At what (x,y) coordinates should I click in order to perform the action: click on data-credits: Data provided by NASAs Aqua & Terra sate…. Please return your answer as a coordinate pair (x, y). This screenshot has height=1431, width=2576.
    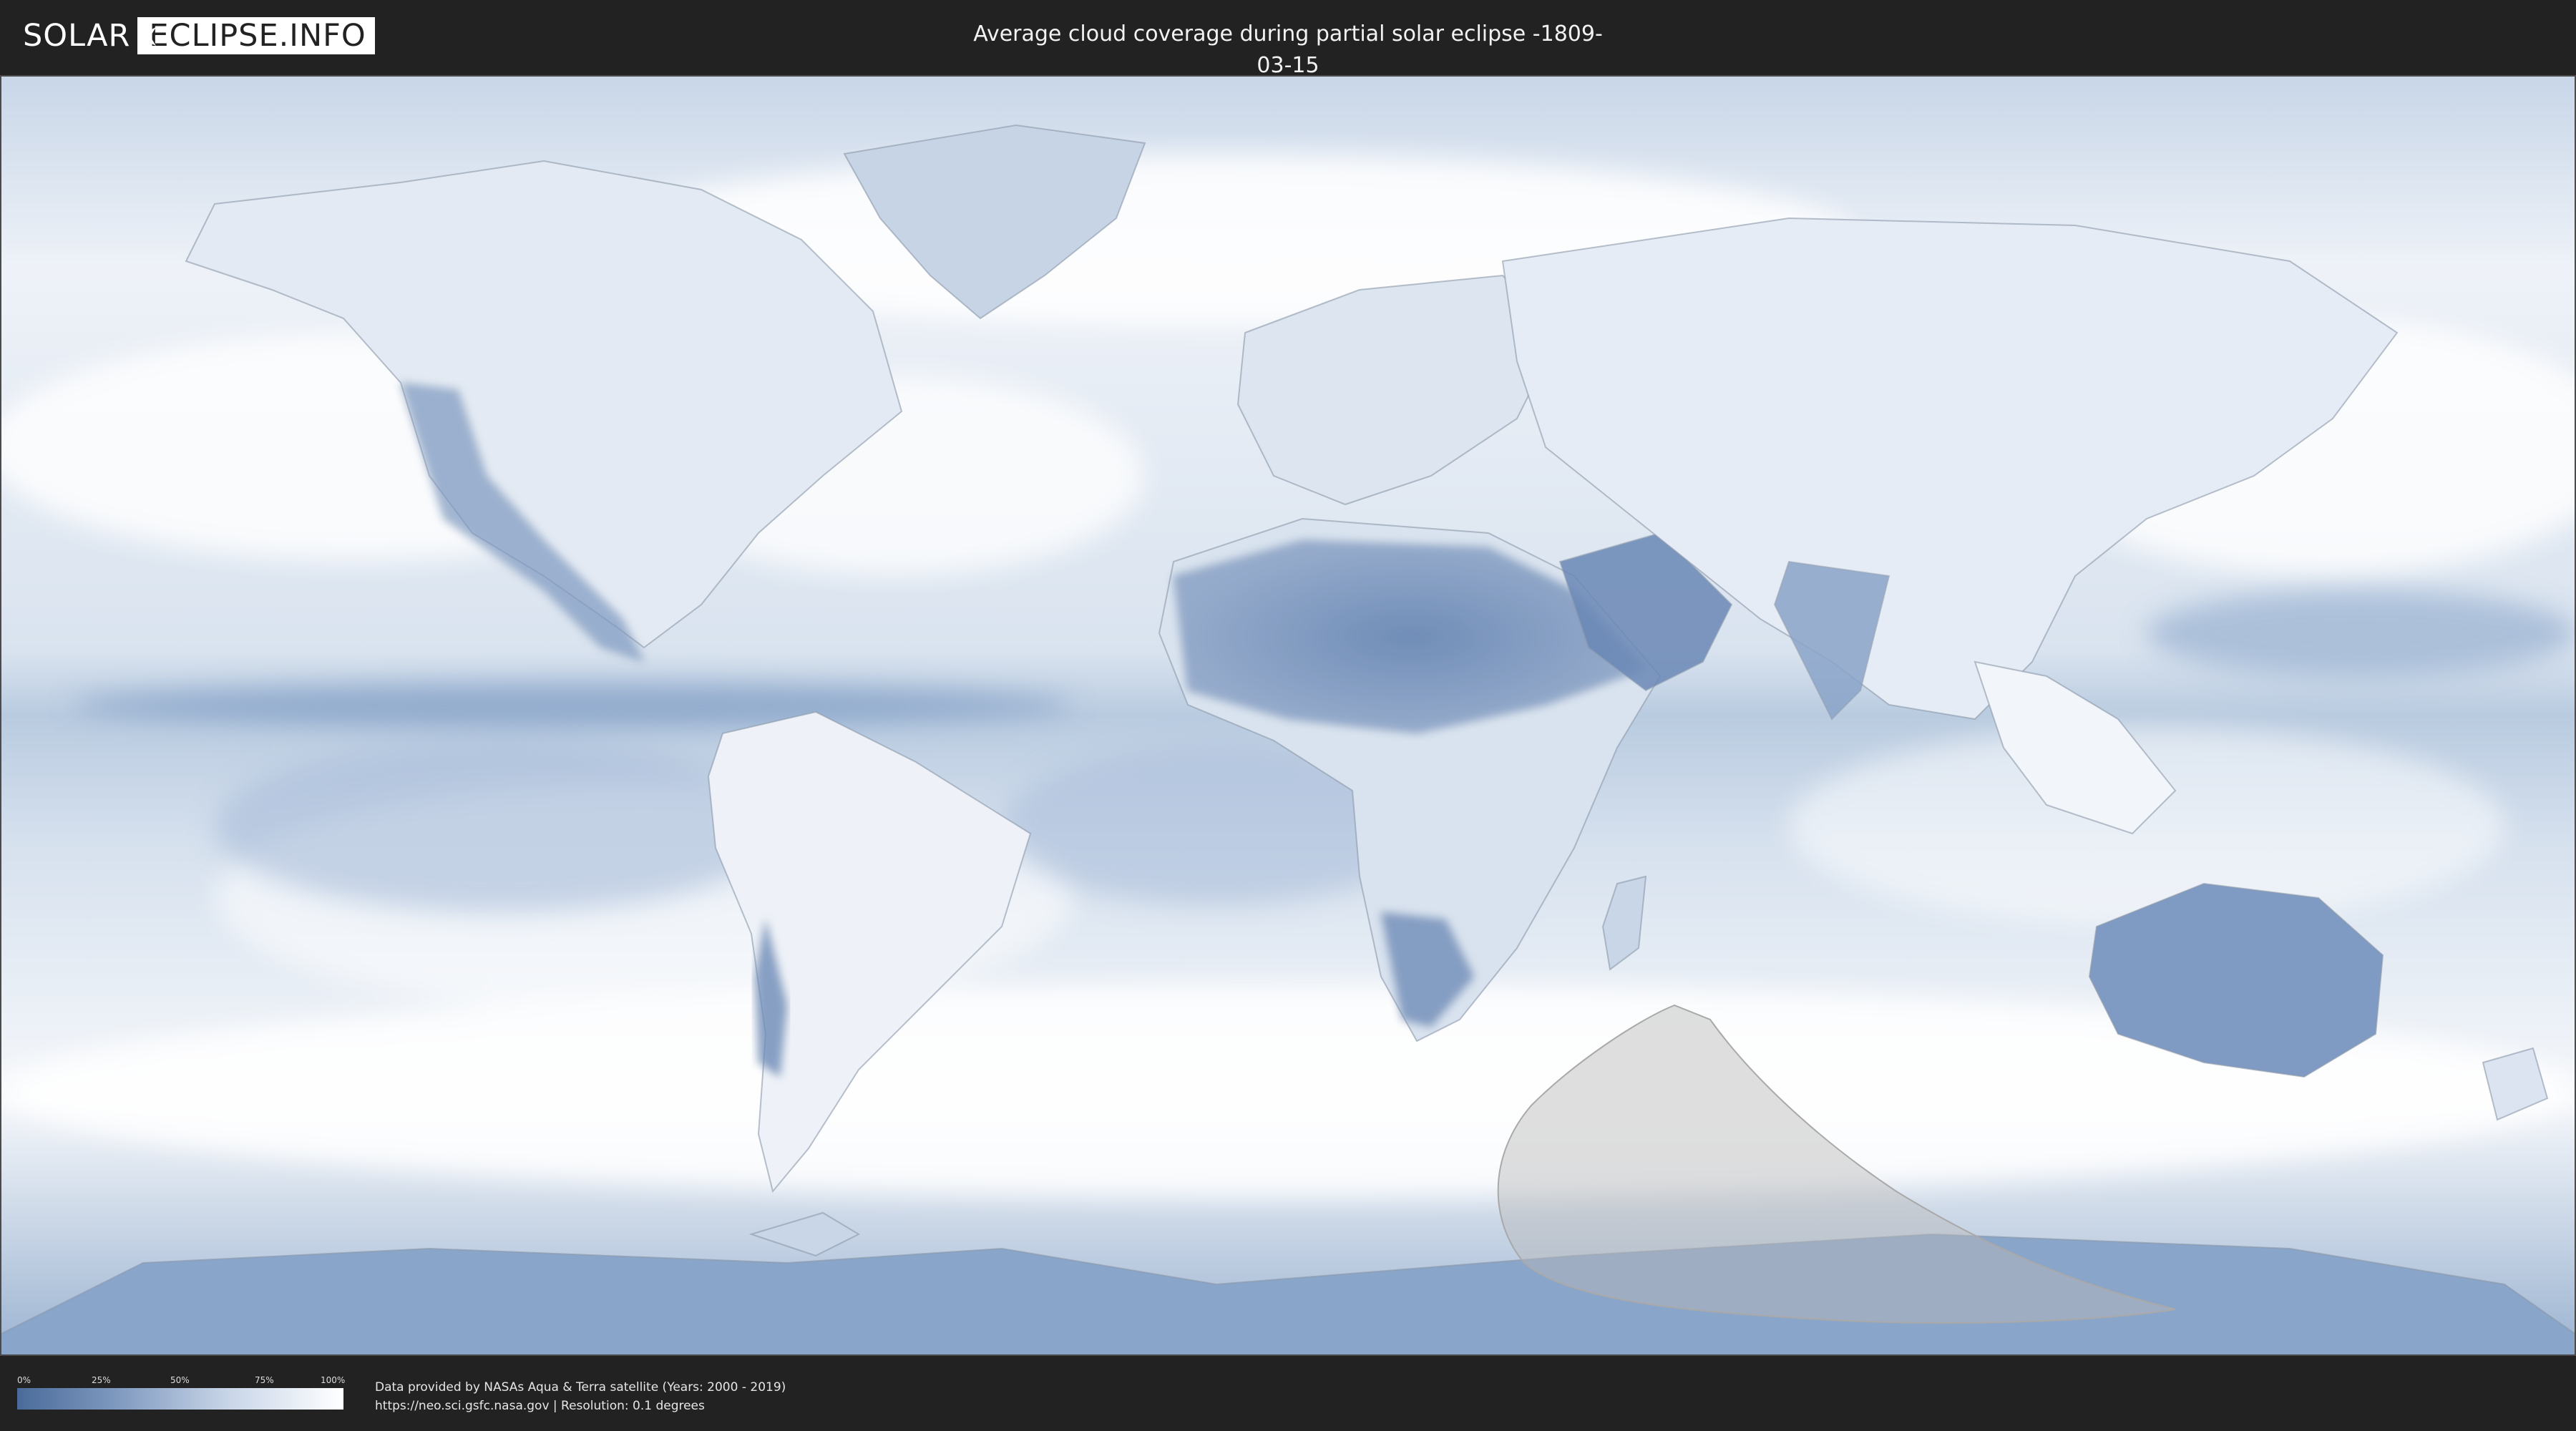
    Looking at the image, I should click on (580, 1396).